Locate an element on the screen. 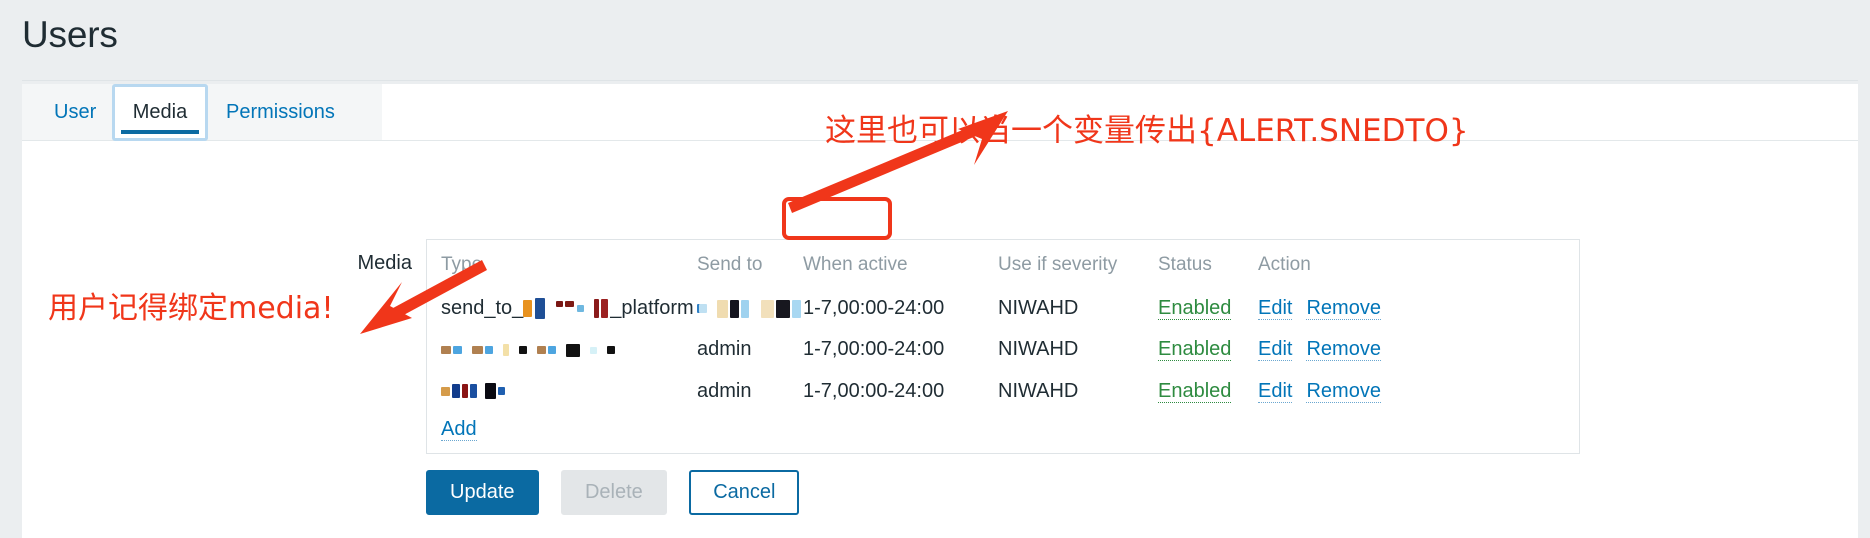 The image size is (1870, 538). cell-send-to is located at coordinates (750, 308).